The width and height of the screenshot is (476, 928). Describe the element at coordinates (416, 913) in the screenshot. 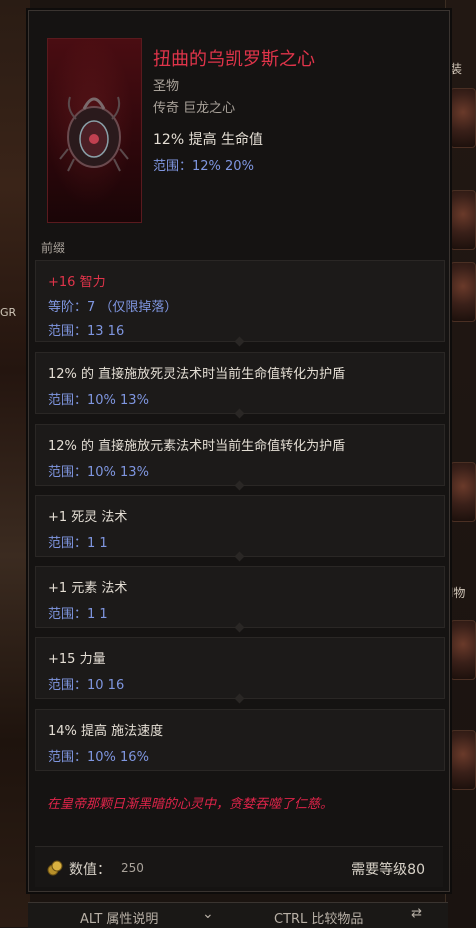

I see `compare-swap-icon: ⇄` at that location.